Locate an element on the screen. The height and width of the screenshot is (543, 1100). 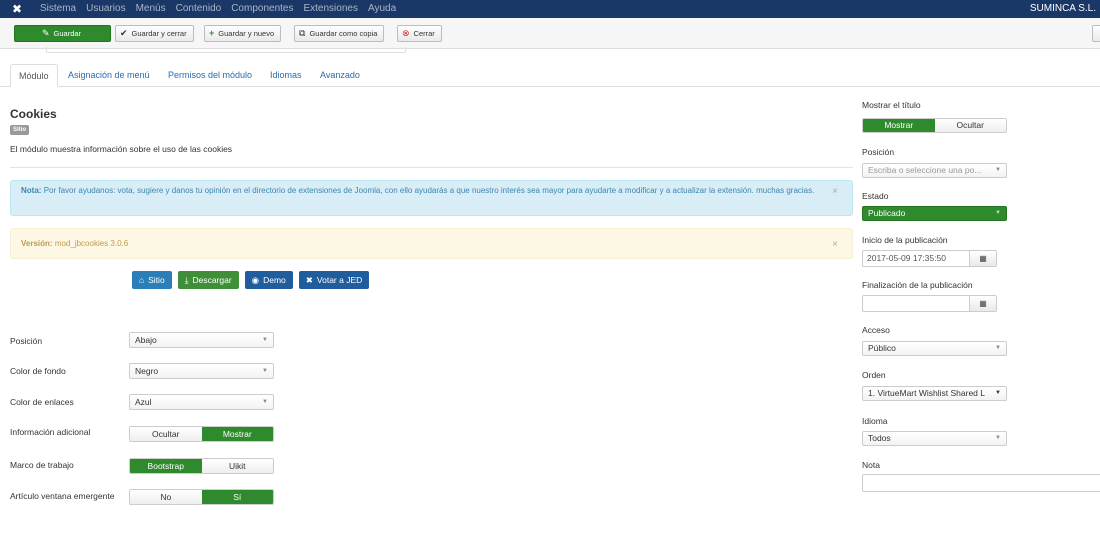
sidebar-position-label: Posición is located at coordinates (878, 152).